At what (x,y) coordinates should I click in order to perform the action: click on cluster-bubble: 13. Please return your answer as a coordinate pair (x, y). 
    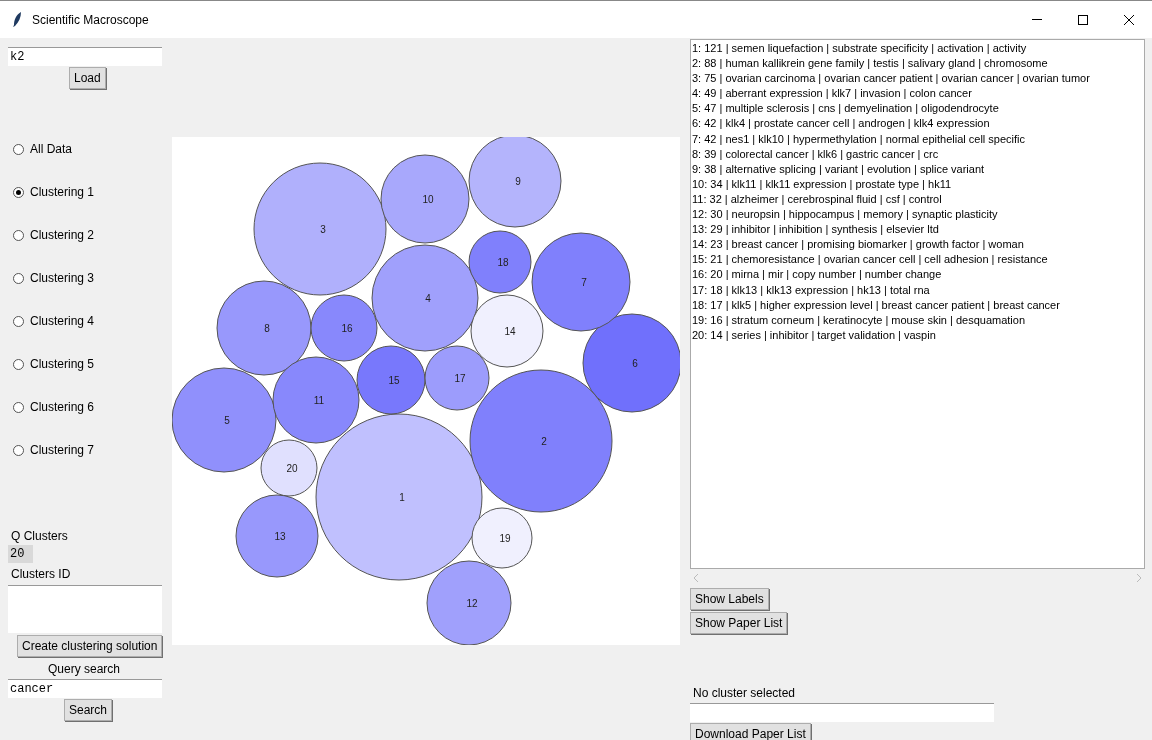
    Looking at the image, I should click on (277, 536).